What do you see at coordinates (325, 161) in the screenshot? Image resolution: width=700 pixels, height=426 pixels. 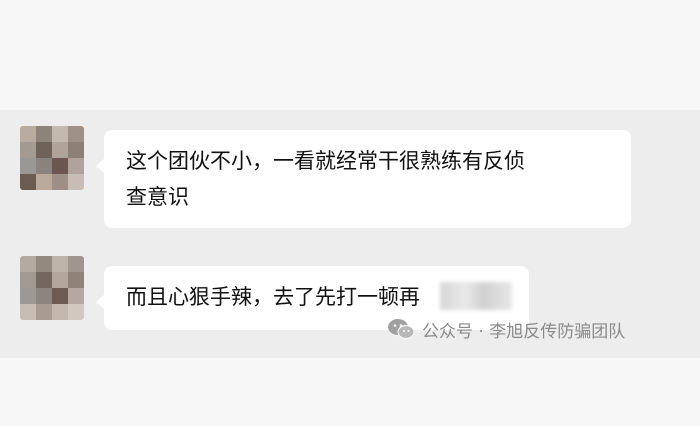 I see `message-line: 这个团伙不小，一看就经常干很熟练有反侦` at bounding box center [325, 161].